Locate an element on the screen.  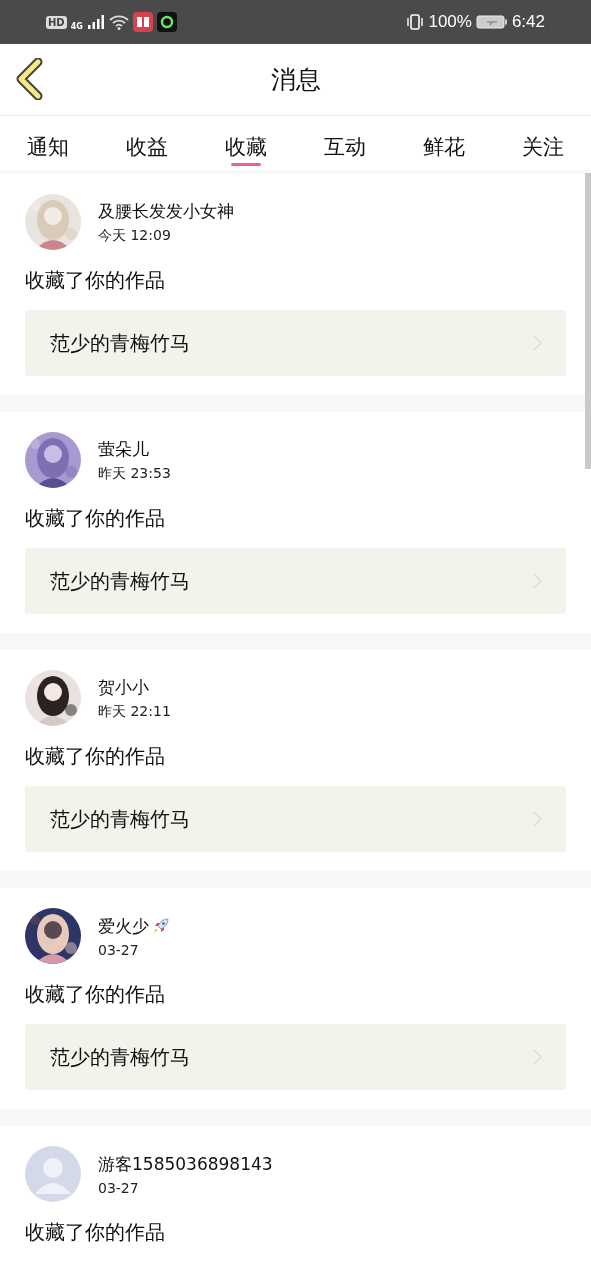
battery-percent: 100% is located at coordinates (450, 22).